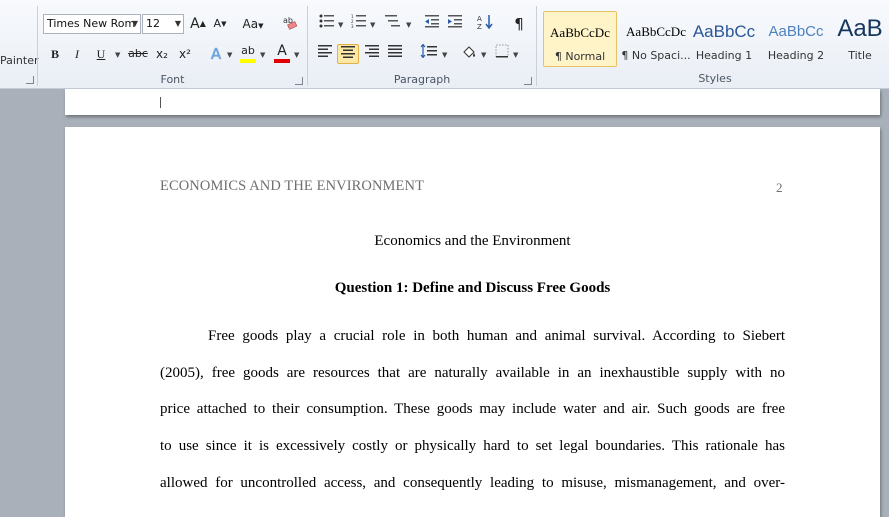  I want to click on change-case-icon: Aa, so click(250, 24).